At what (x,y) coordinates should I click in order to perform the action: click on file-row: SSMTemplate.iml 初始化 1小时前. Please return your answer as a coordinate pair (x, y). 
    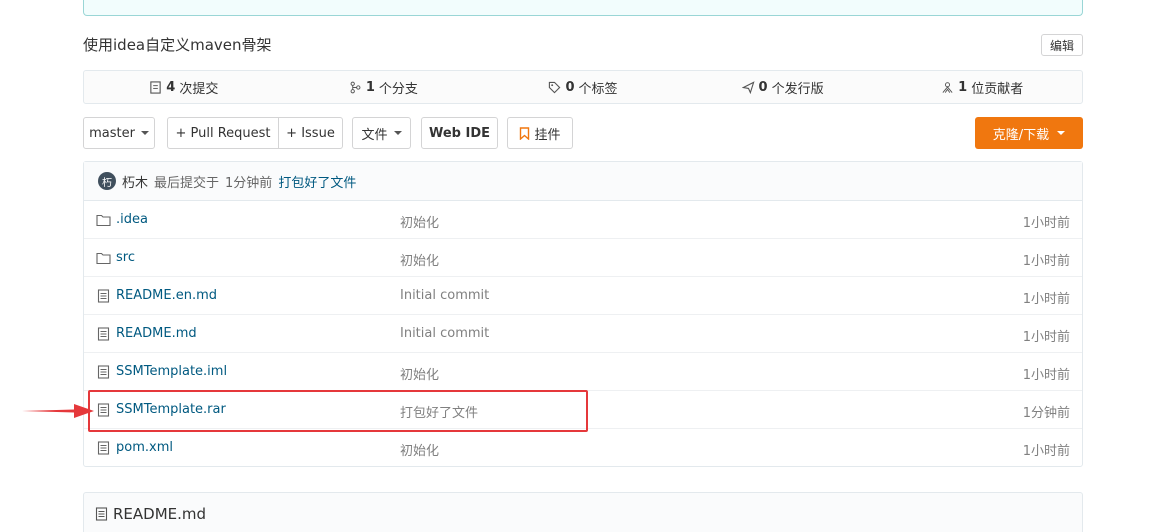
    Looking at the image, I should click on (583, 372).